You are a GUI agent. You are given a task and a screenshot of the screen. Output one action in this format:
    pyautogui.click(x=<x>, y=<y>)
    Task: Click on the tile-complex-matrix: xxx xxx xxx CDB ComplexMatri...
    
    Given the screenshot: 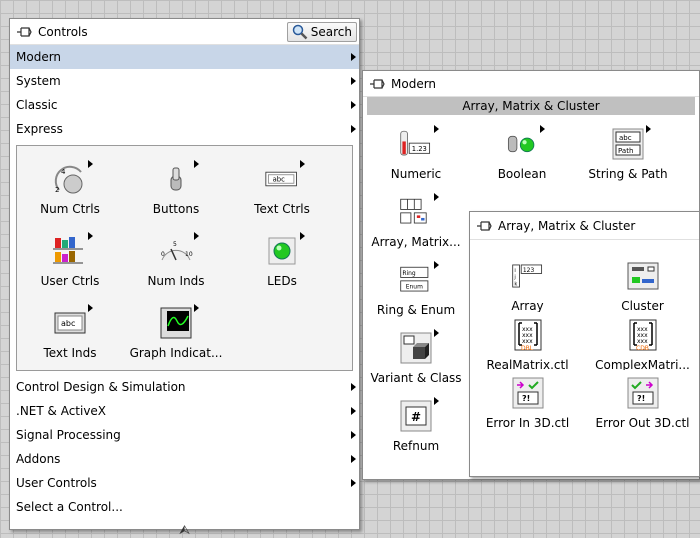 What is the action you would take?
    pyautogui.click(x=642, y=347)
    